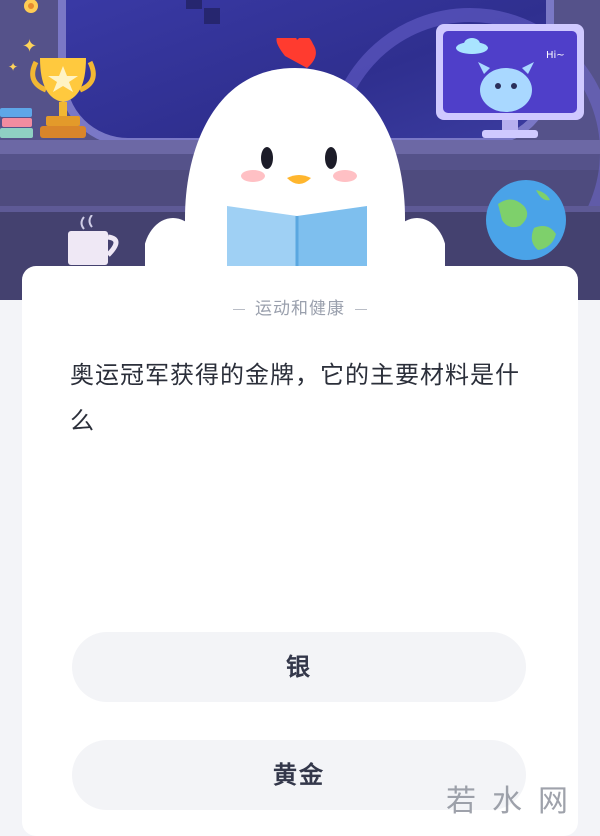 The image size is (600, 836). Describe the element at coordinates (515, 801) in the screenshot. I see `watermark: 若水网` at that location.